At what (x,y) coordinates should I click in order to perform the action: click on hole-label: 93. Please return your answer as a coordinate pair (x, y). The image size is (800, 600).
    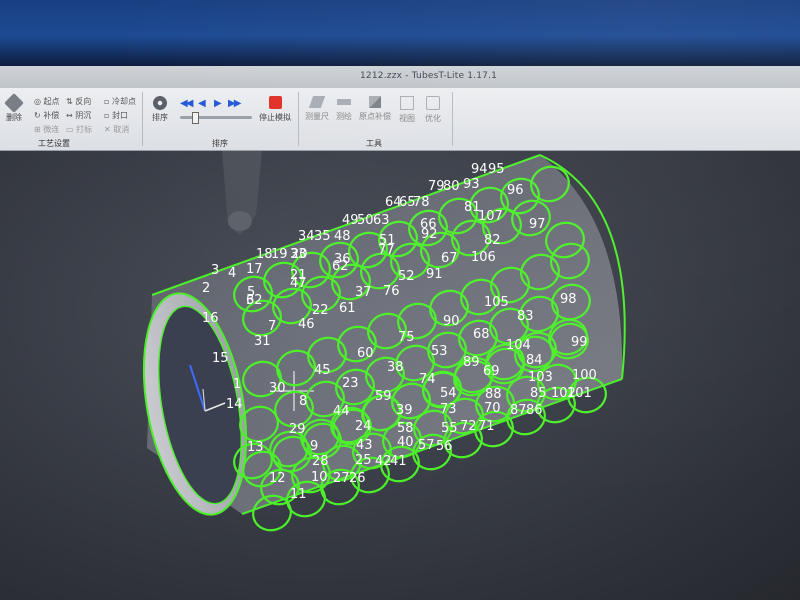
    Looking at the image, I should click on (471, 184).